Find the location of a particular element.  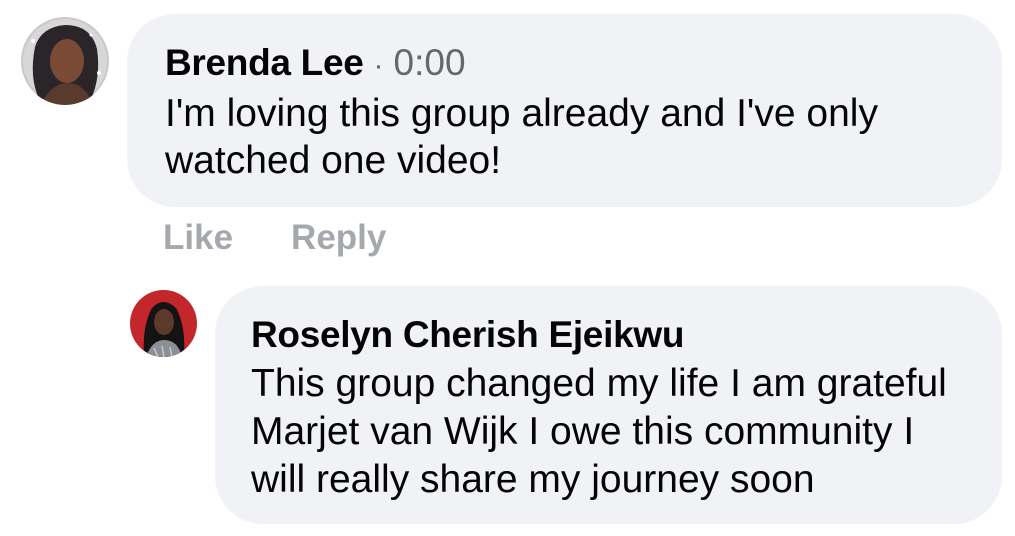

reply-header: Roselyn Cherish Ejeikwu is located at coordinates (608, 335).